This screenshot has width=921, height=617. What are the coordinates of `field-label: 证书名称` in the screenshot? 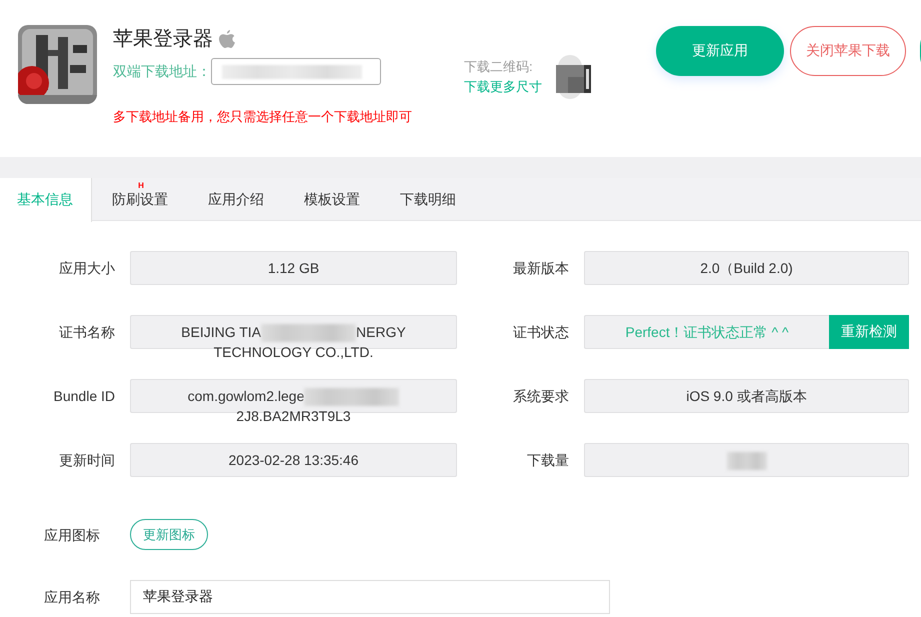 It's located at (86, 332).